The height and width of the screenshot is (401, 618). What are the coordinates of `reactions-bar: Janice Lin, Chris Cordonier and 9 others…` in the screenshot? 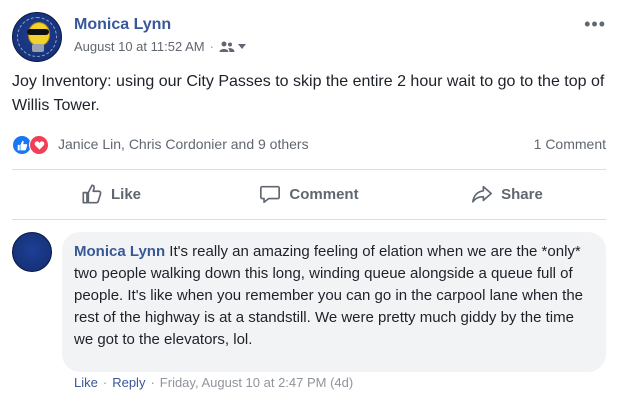 It's located at (309, 145).